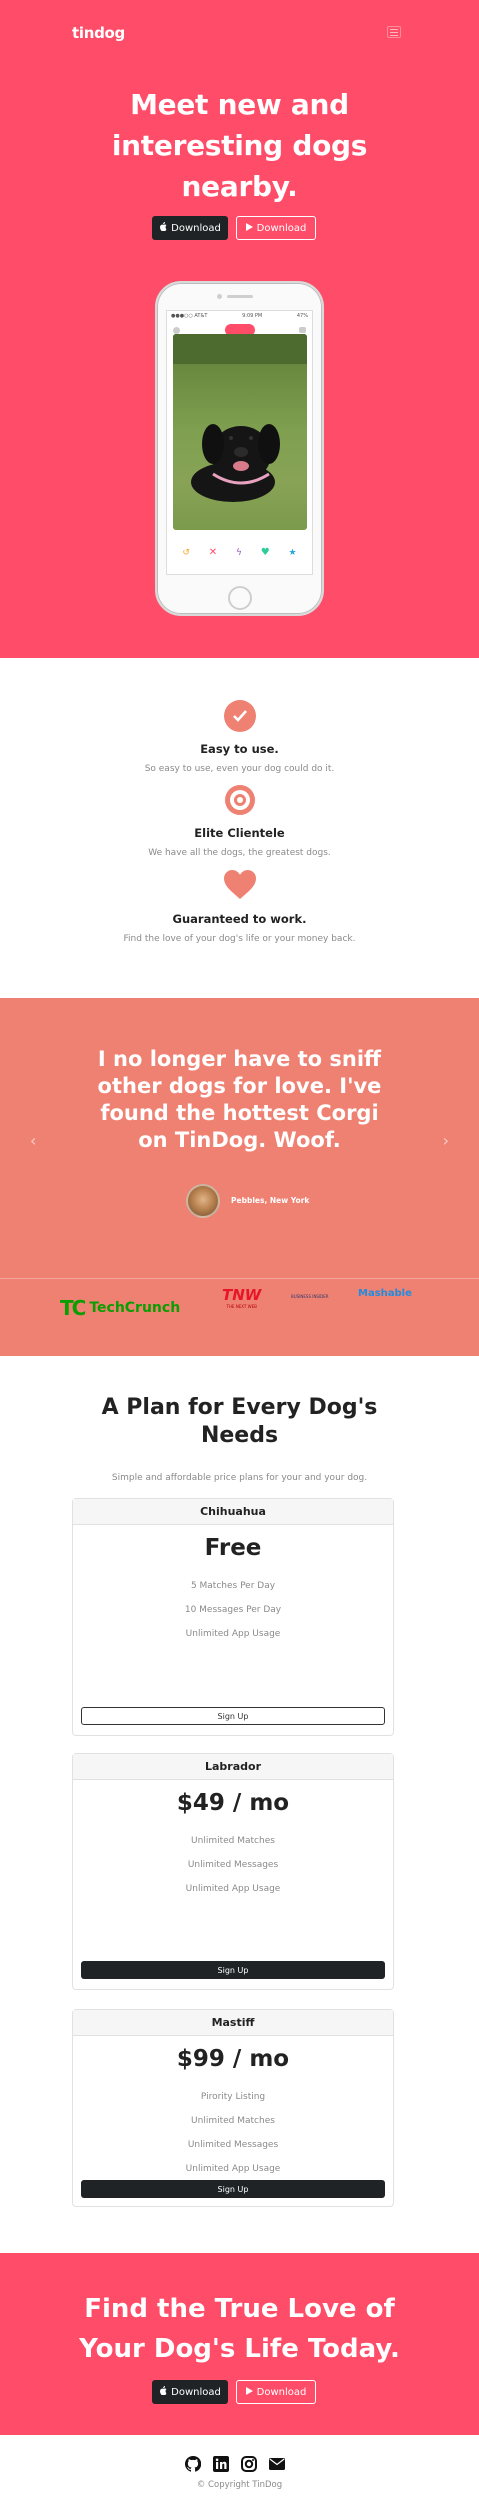 This screenshot has width=479, height=2509. I want to click on footer: © Copyright TinDog, so click(239, 2472).